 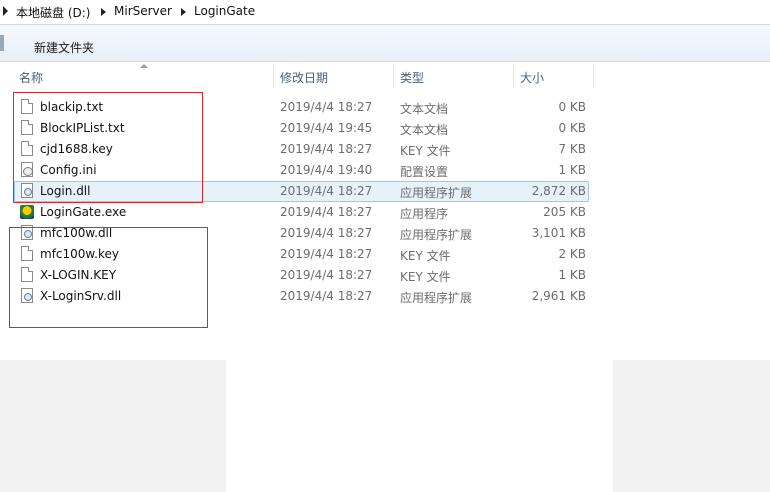 What do you see at coordinates (144, 66) in the screenshot?
I see `sort-ascending-icon` at bounding box center [144, 66].